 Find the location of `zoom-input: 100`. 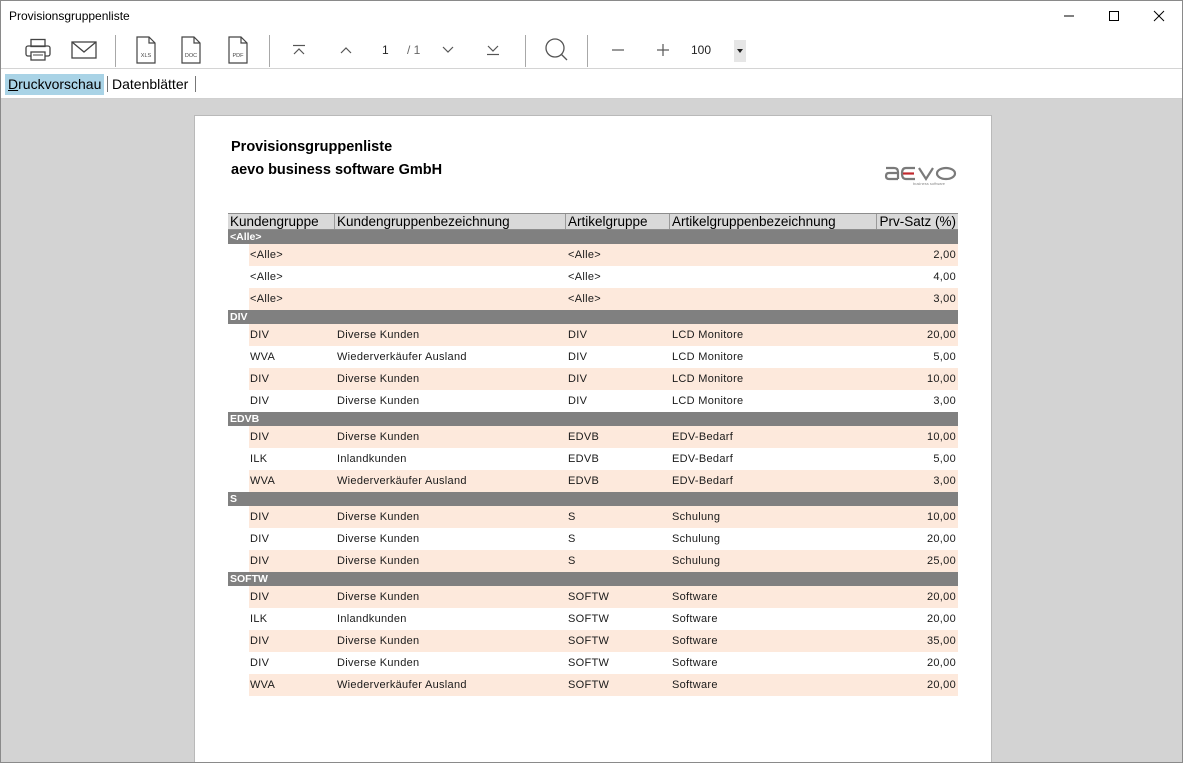

zoom-input: 100 is located at coordinates (701, 50).